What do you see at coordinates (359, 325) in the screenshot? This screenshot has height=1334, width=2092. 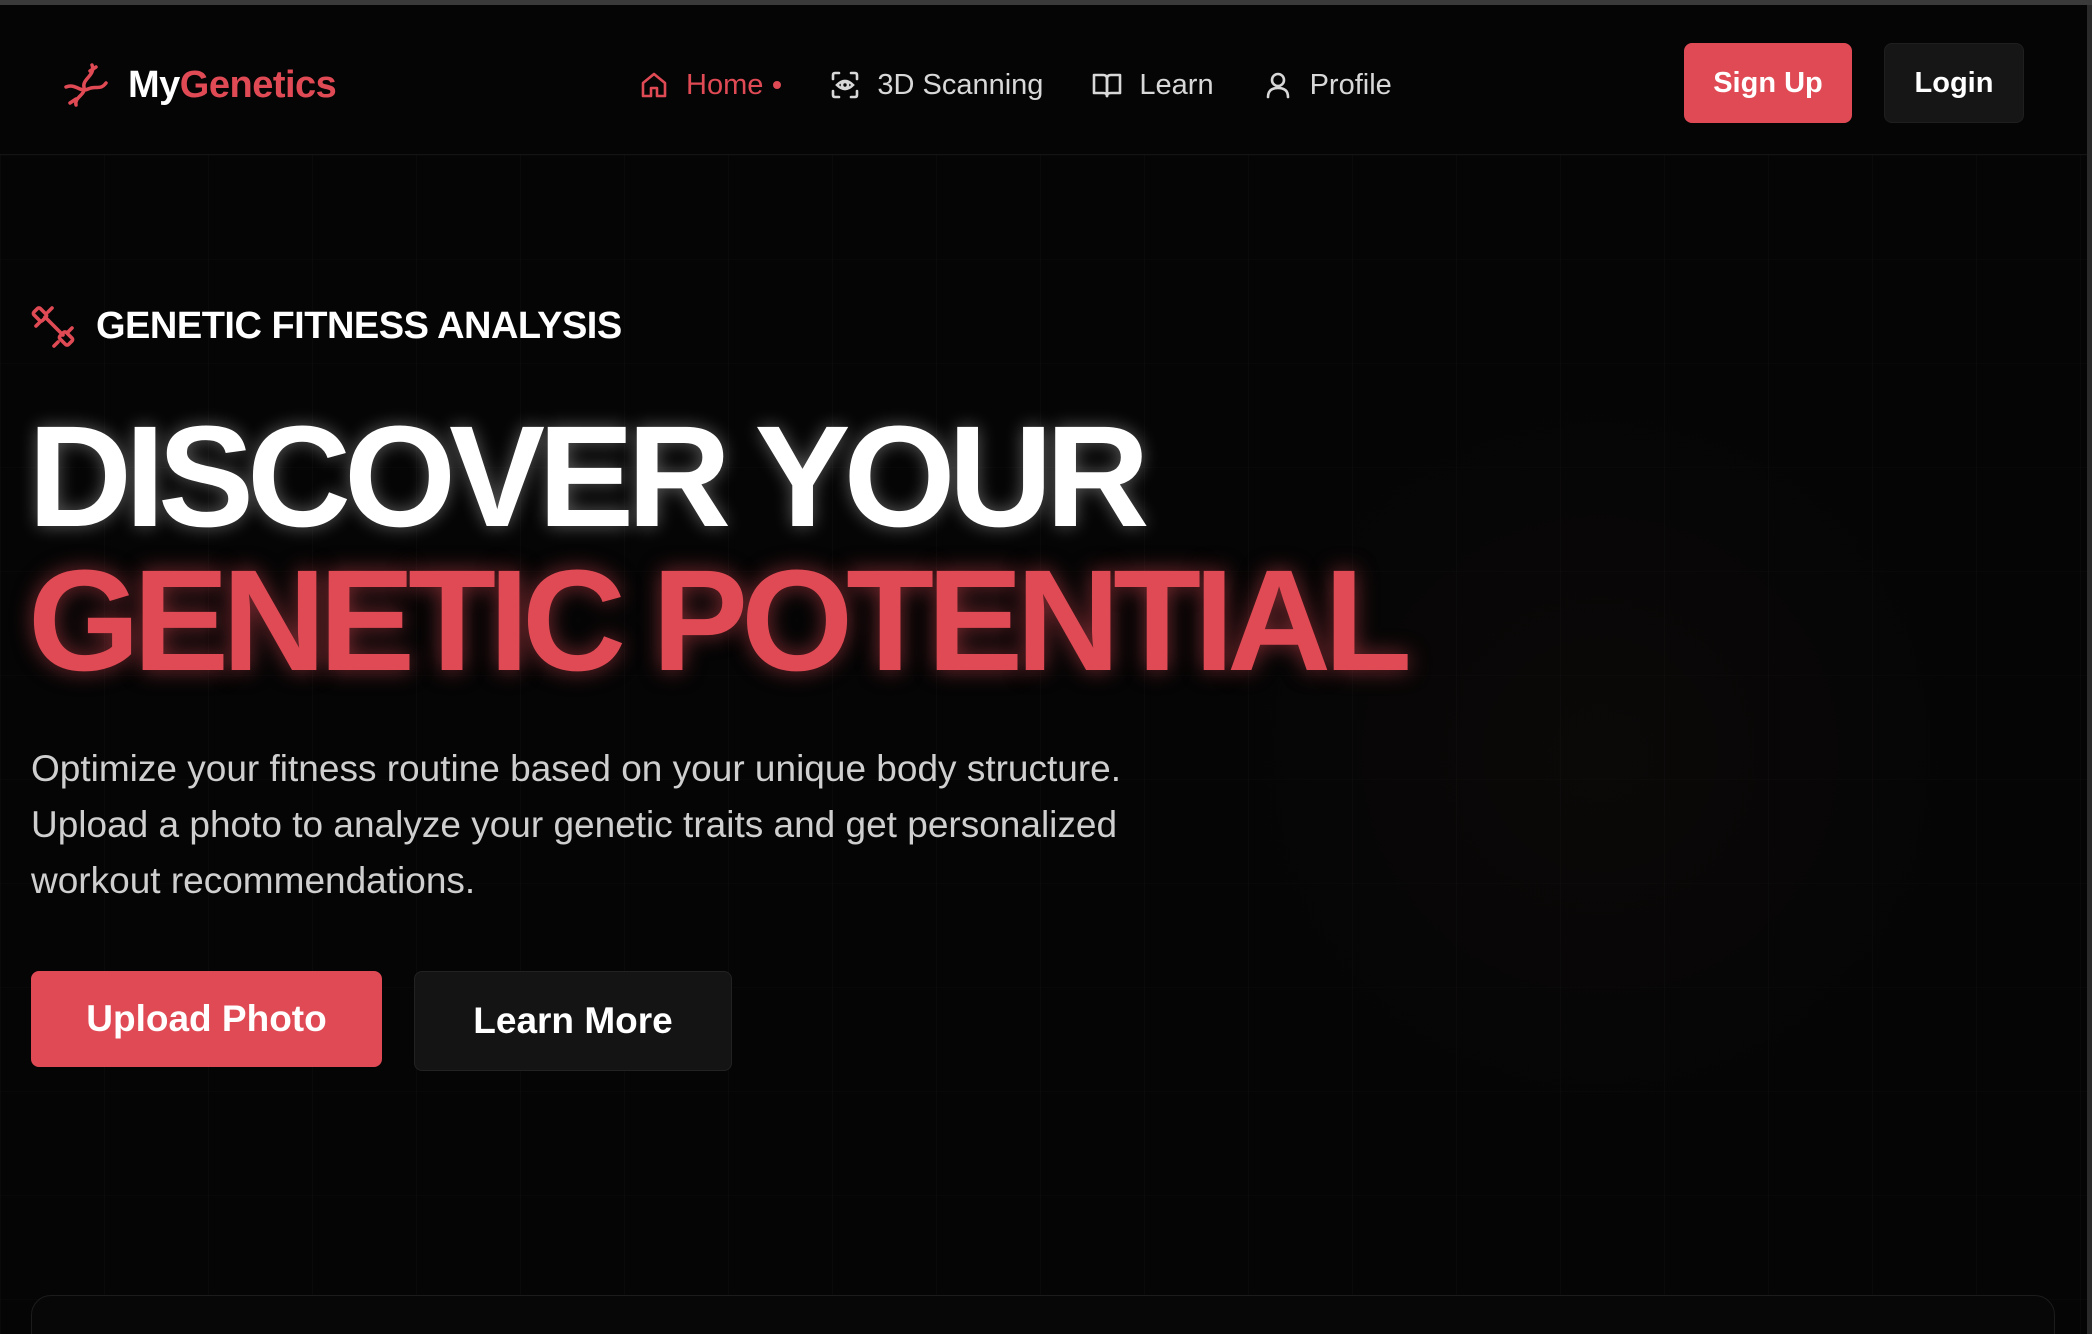 I see `hero-eyebrow-text: GENETIC FITNESS ANALYSIS` at bounding box center [359, 325].